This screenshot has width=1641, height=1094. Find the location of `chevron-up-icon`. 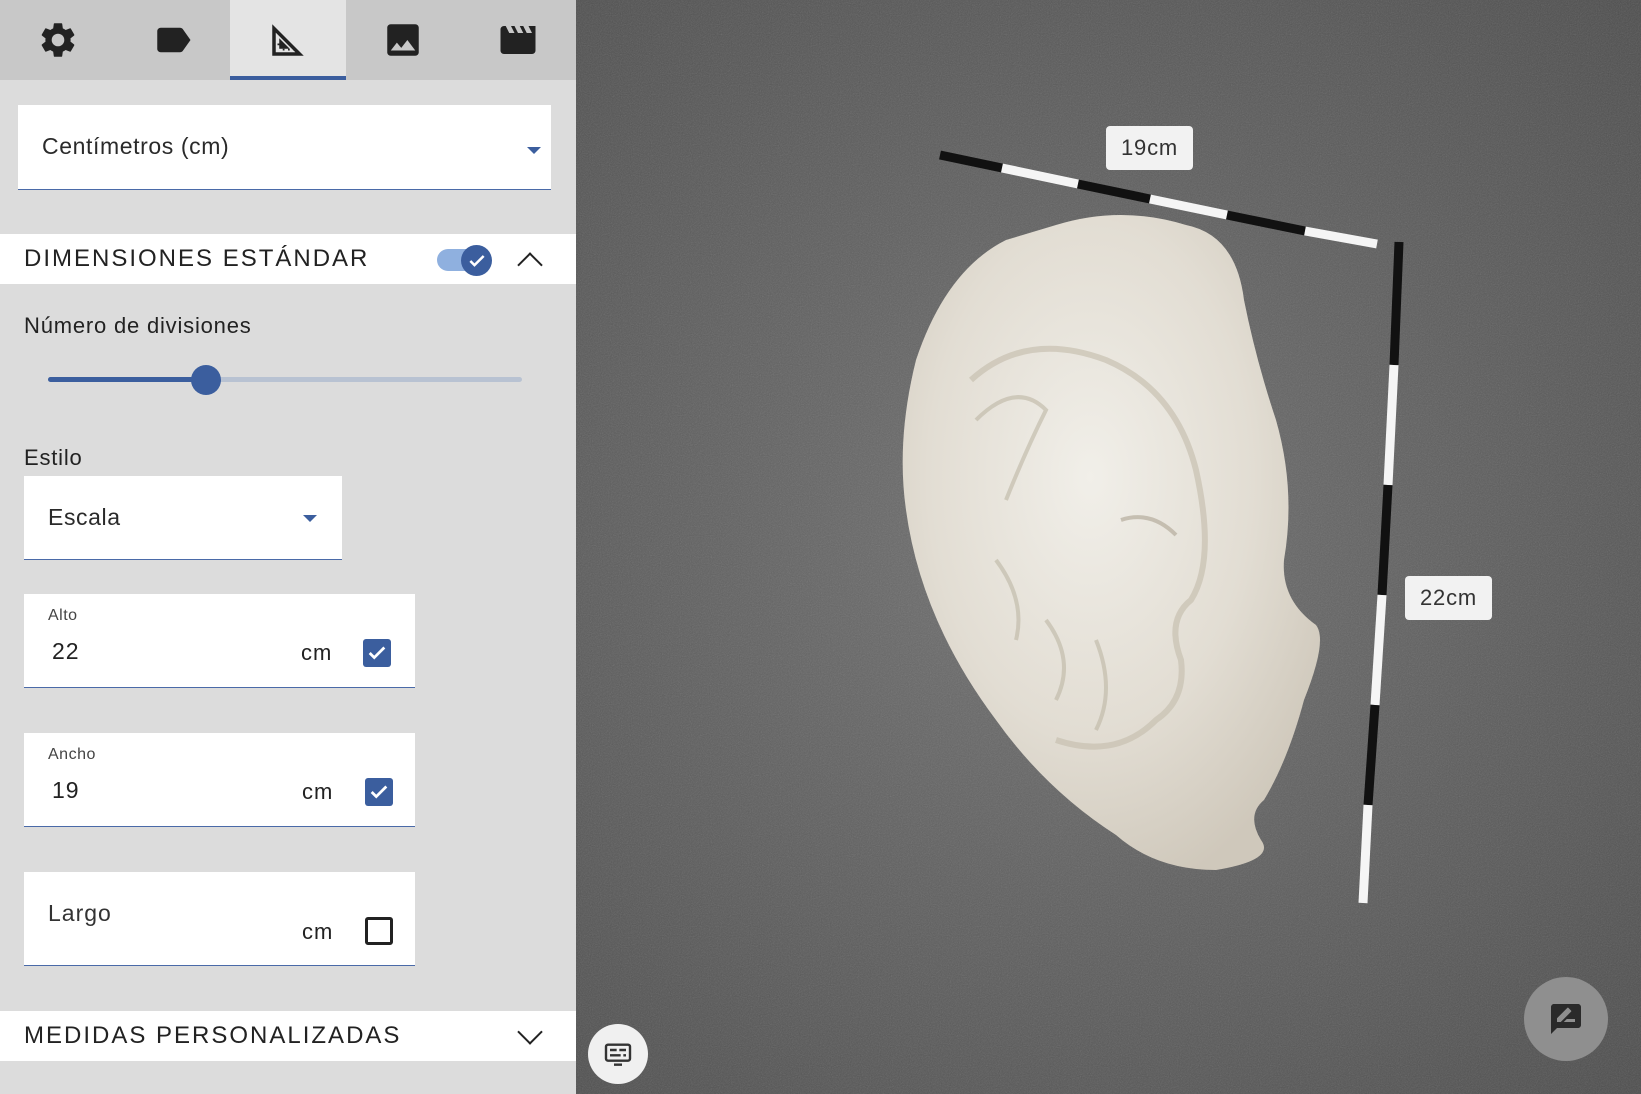

chevron-up-icon is located at coordinates (530, 265).